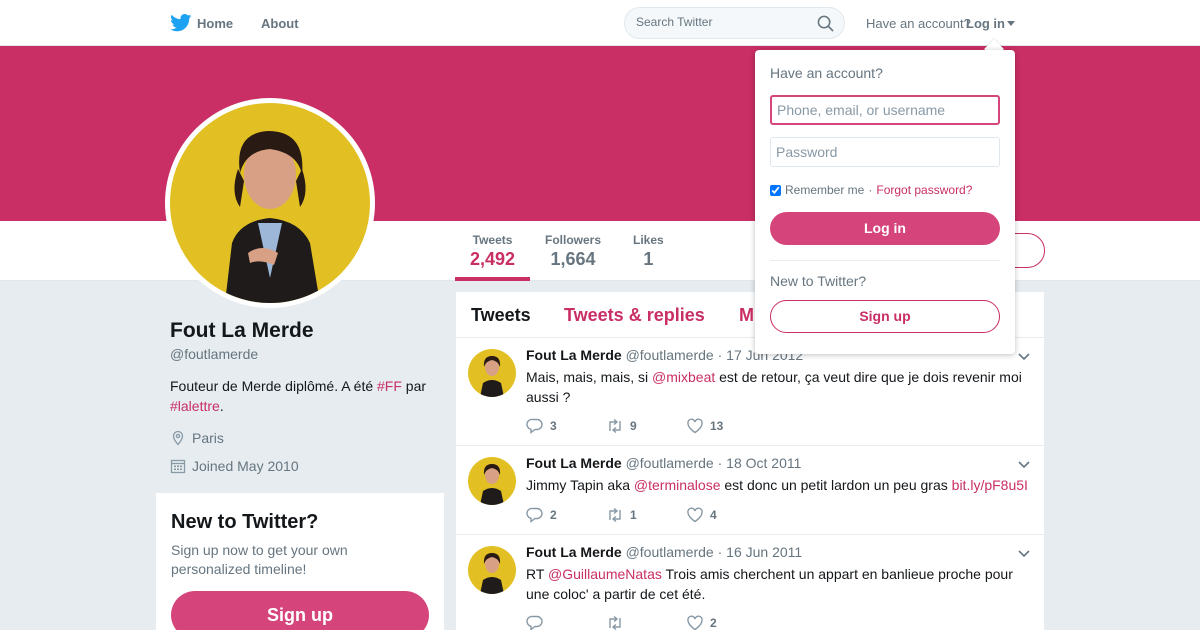 This screenshot has width=1200, height=630. I want to click on tweet-text-part: RT, so click(537, 574).